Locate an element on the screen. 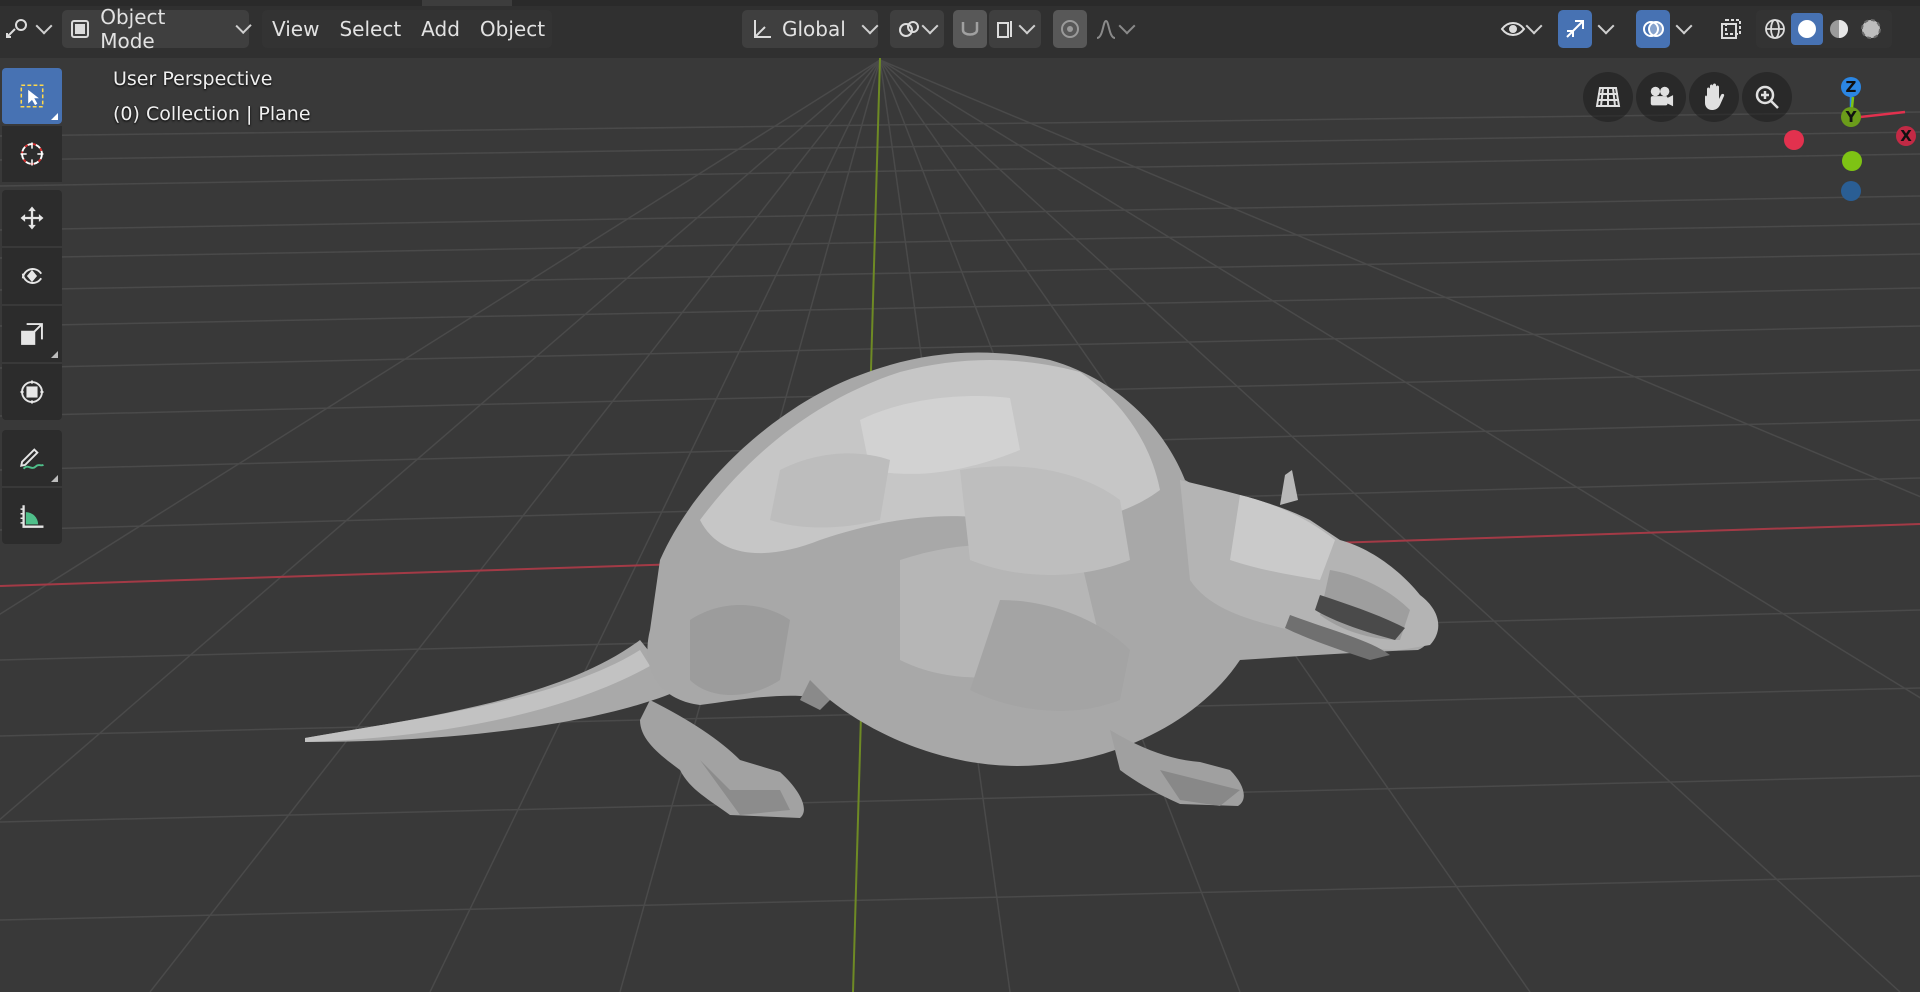 This screenshot has height=992, width=1920. snap-toggle is located at coordinates (970, 29).